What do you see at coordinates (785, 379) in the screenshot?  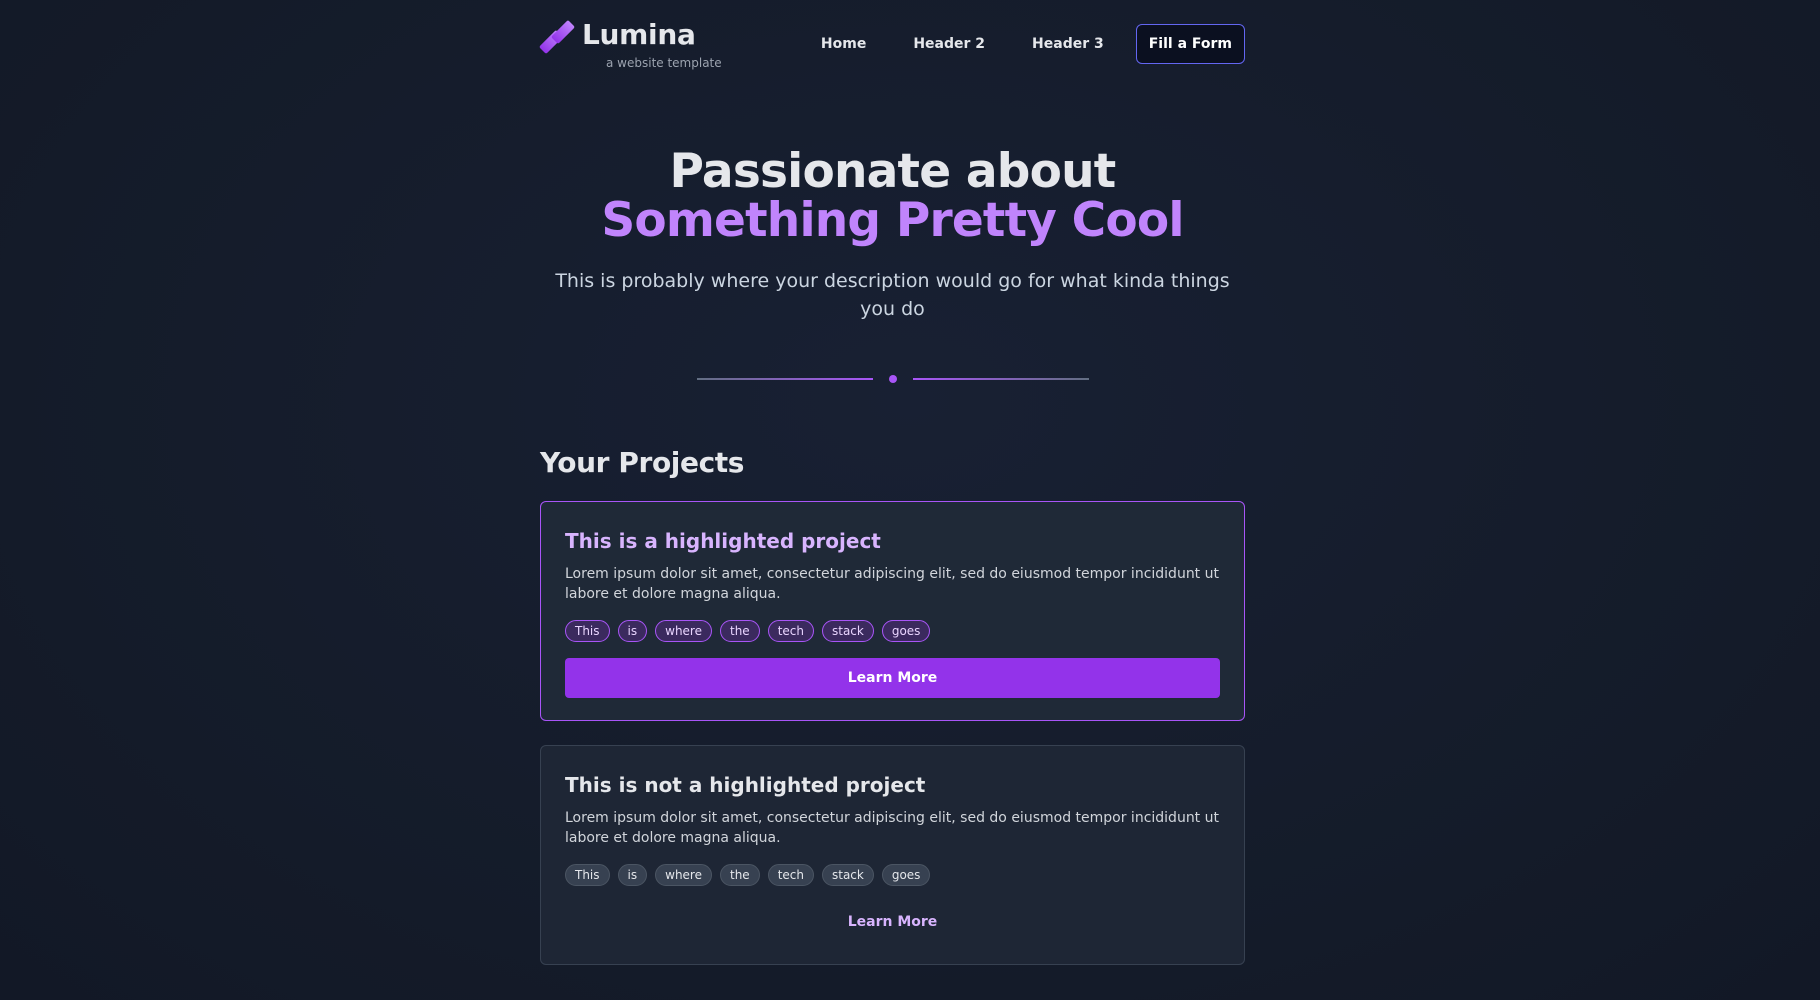 I see `divider-line-left` at bounding box center [785, 379].